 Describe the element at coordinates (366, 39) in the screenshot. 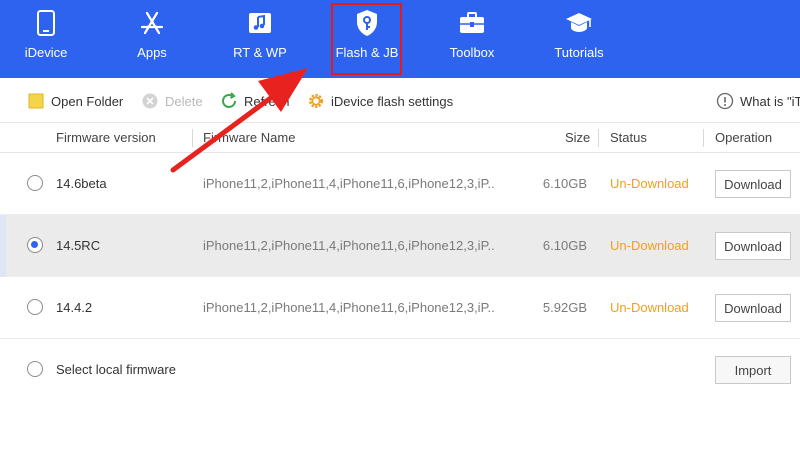

I see `flash-jb-highlight-box` at that location.